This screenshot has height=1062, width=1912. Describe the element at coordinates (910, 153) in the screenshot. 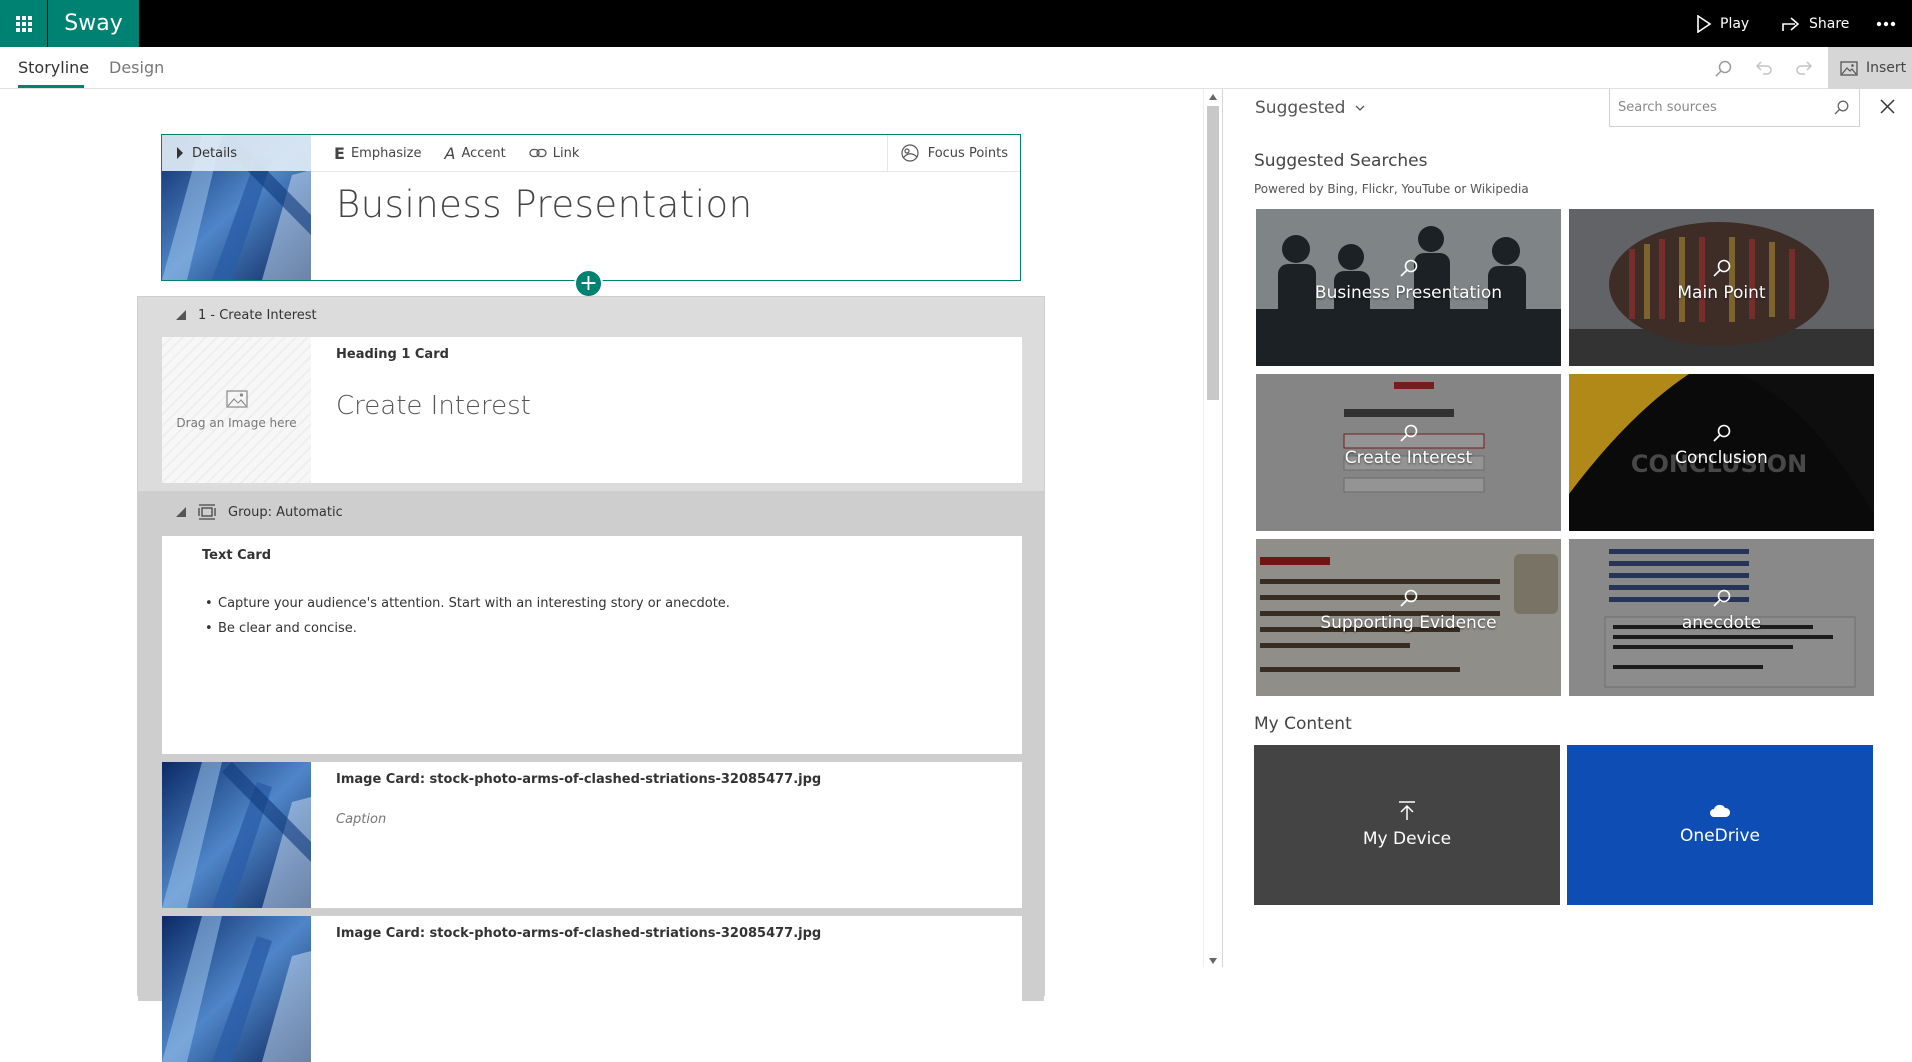

I see `focus-points-icon` at that location.